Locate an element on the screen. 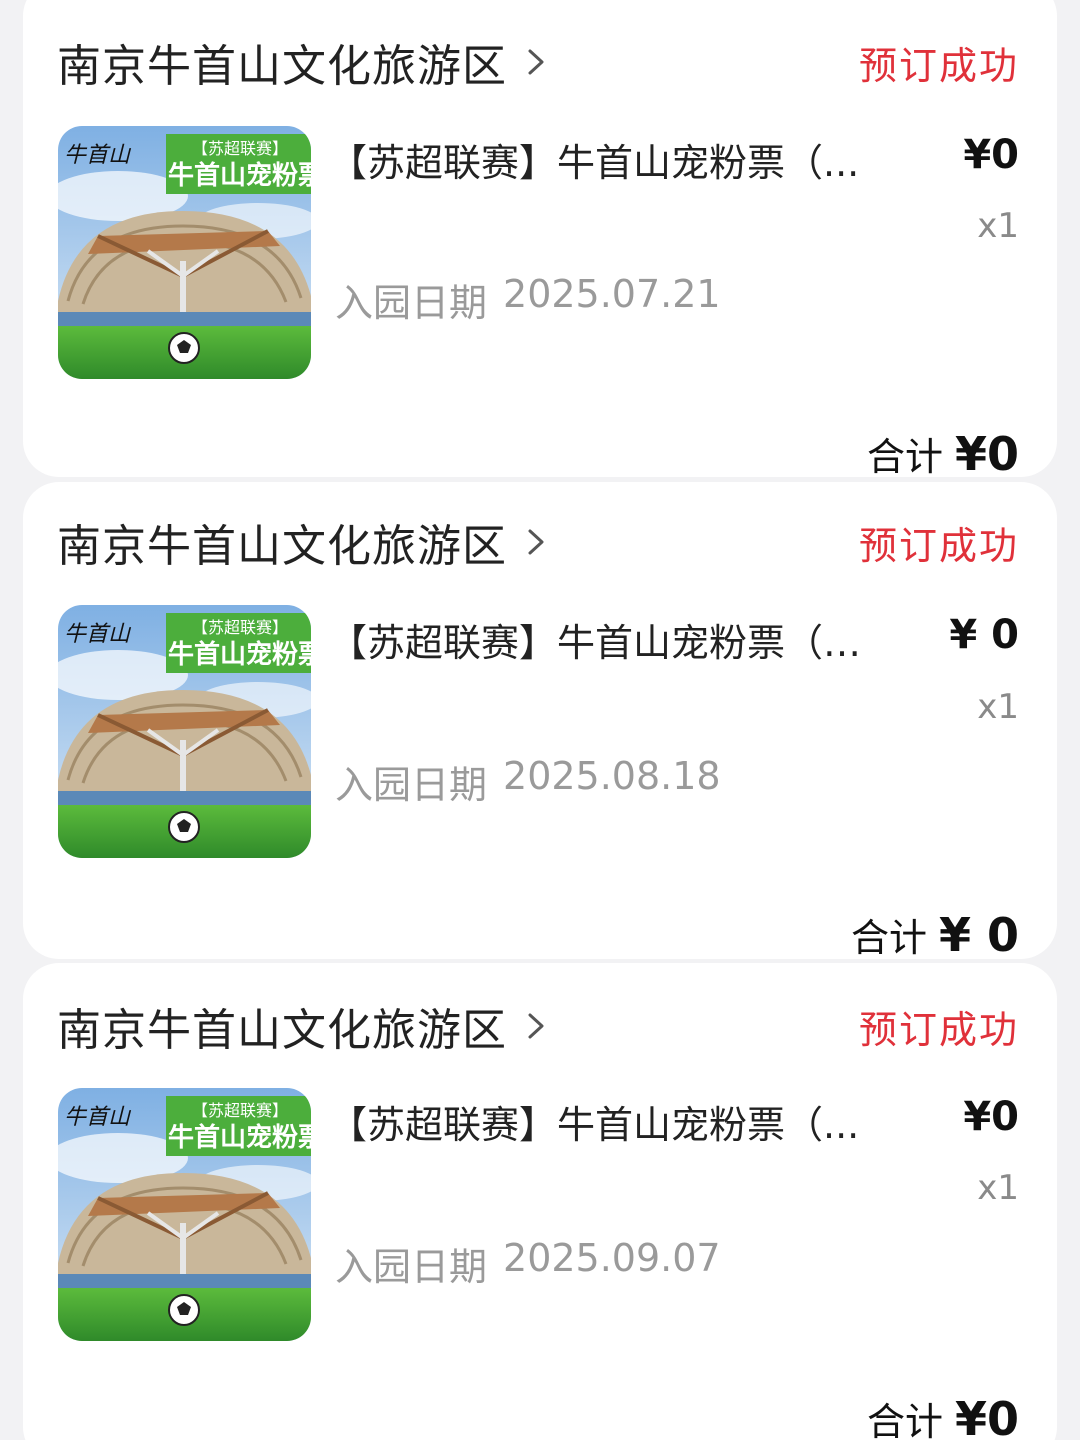 This screenshot has height=1440, width=1080. visit-date: 入园日期 2025.07.21 is located at coordinates (528, 299).